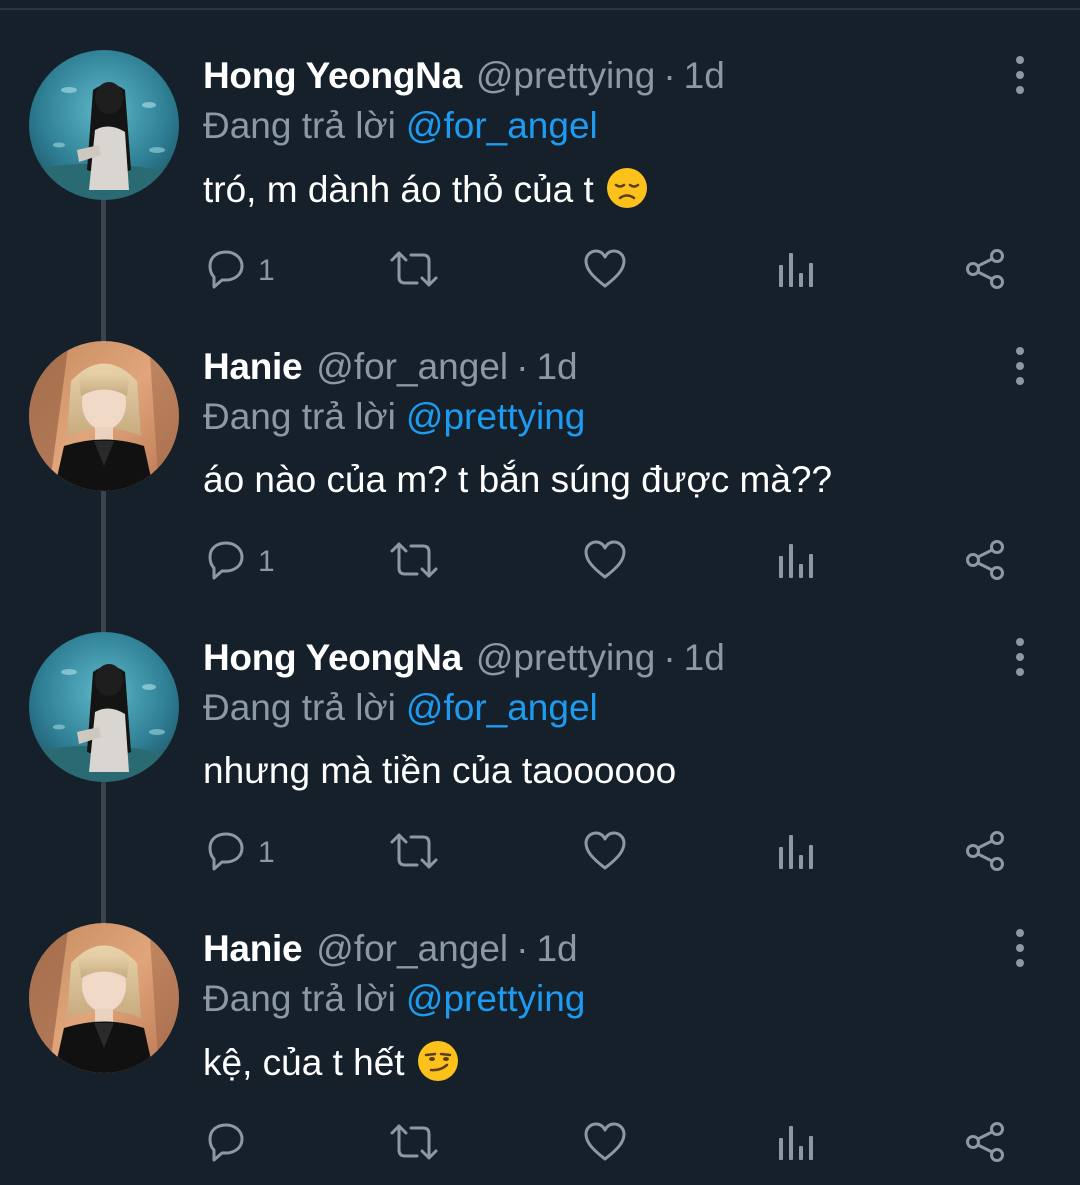 The width and height of the screenshot is (1080, 1185). I want to click on tweet-text: tró, m dành áo thỏ của t, so click(426, 189).